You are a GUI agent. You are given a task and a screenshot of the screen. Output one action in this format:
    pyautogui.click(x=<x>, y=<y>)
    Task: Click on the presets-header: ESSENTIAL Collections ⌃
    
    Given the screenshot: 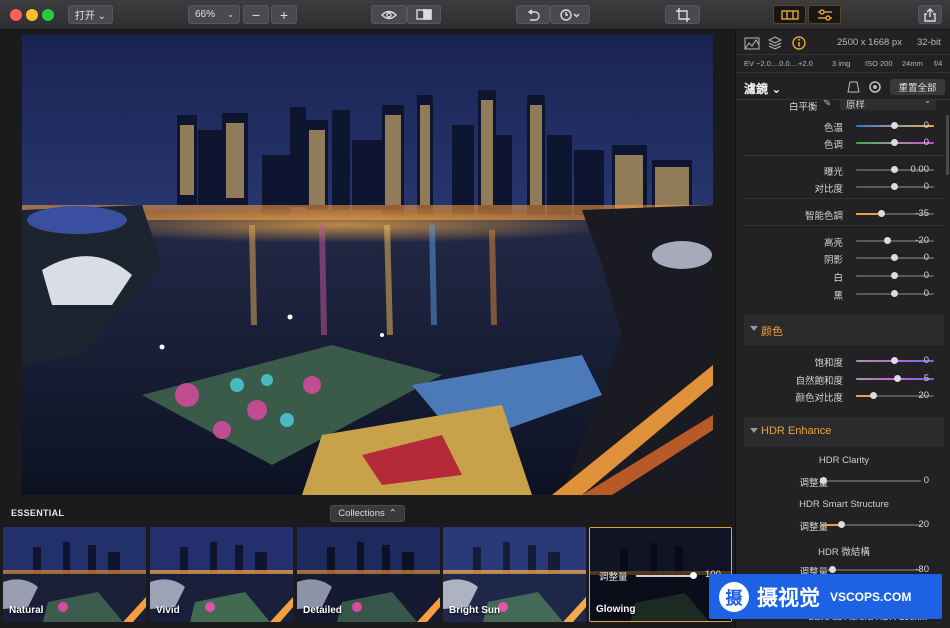 What is the action you would take?
    pyautogui.click(x=367, y=513)
    